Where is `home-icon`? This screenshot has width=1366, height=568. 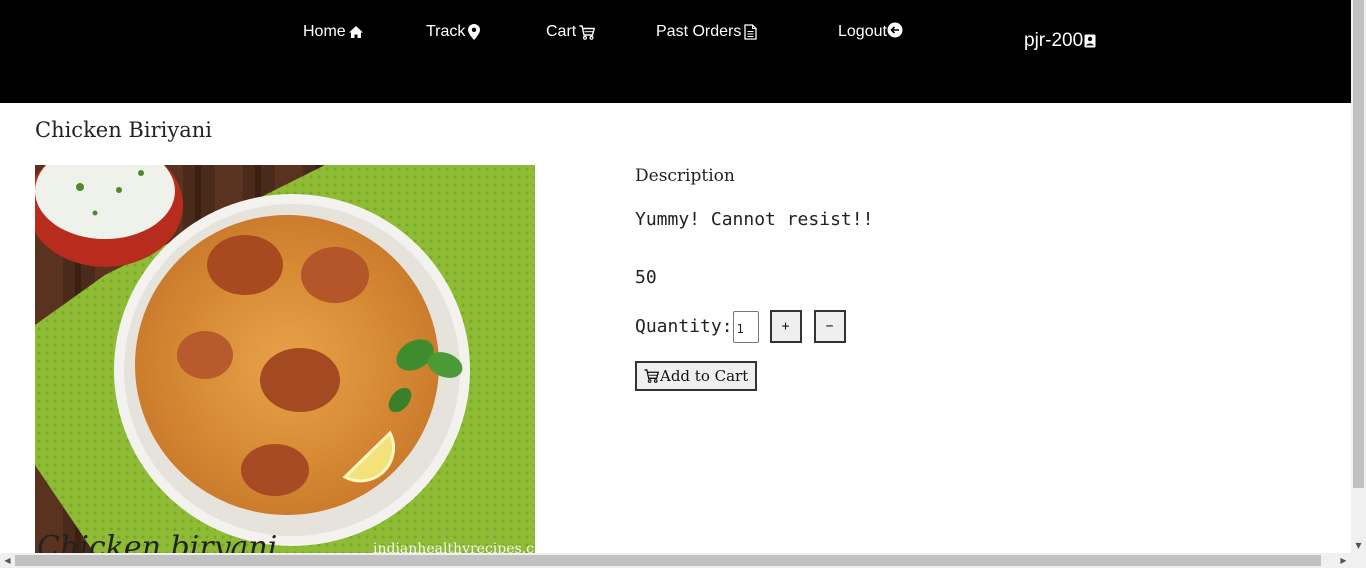 home-icon is located at coordinates (355, 31).